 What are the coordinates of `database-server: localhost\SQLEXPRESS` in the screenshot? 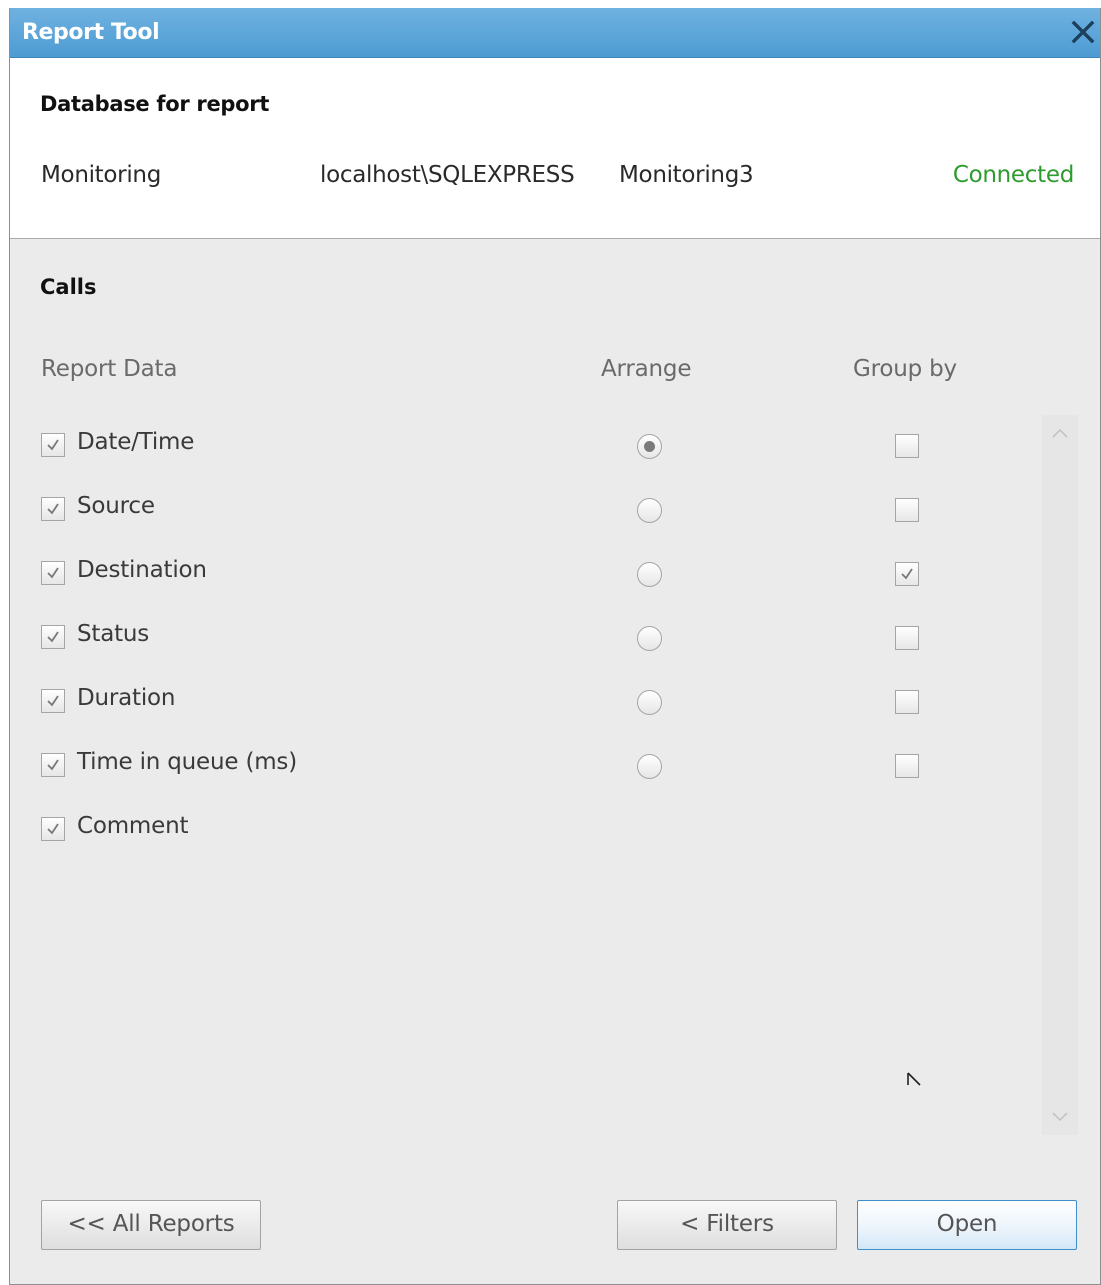 It's located at (447, 175).